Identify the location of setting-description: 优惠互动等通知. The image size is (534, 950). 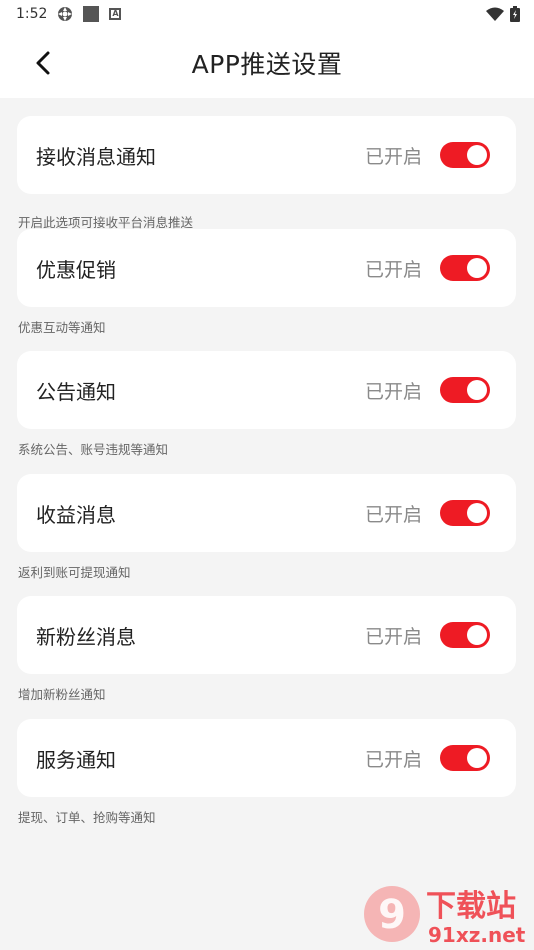
(62, 327).